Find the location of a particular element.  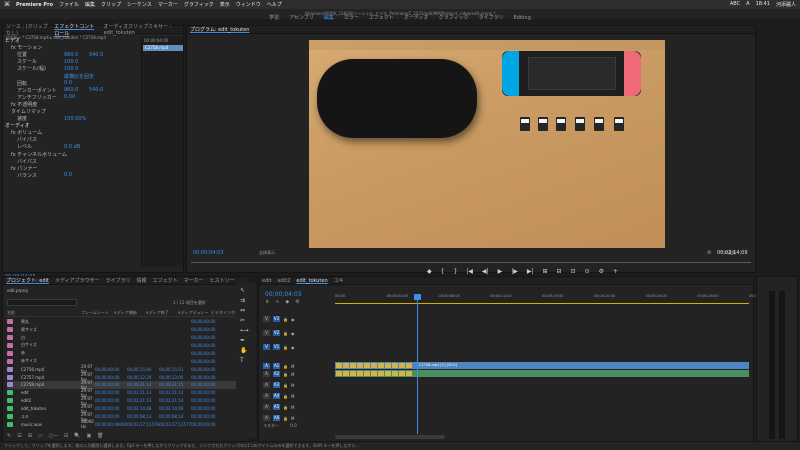

effect-property-value: 0.0 dB is located at coordinates (75, 147).